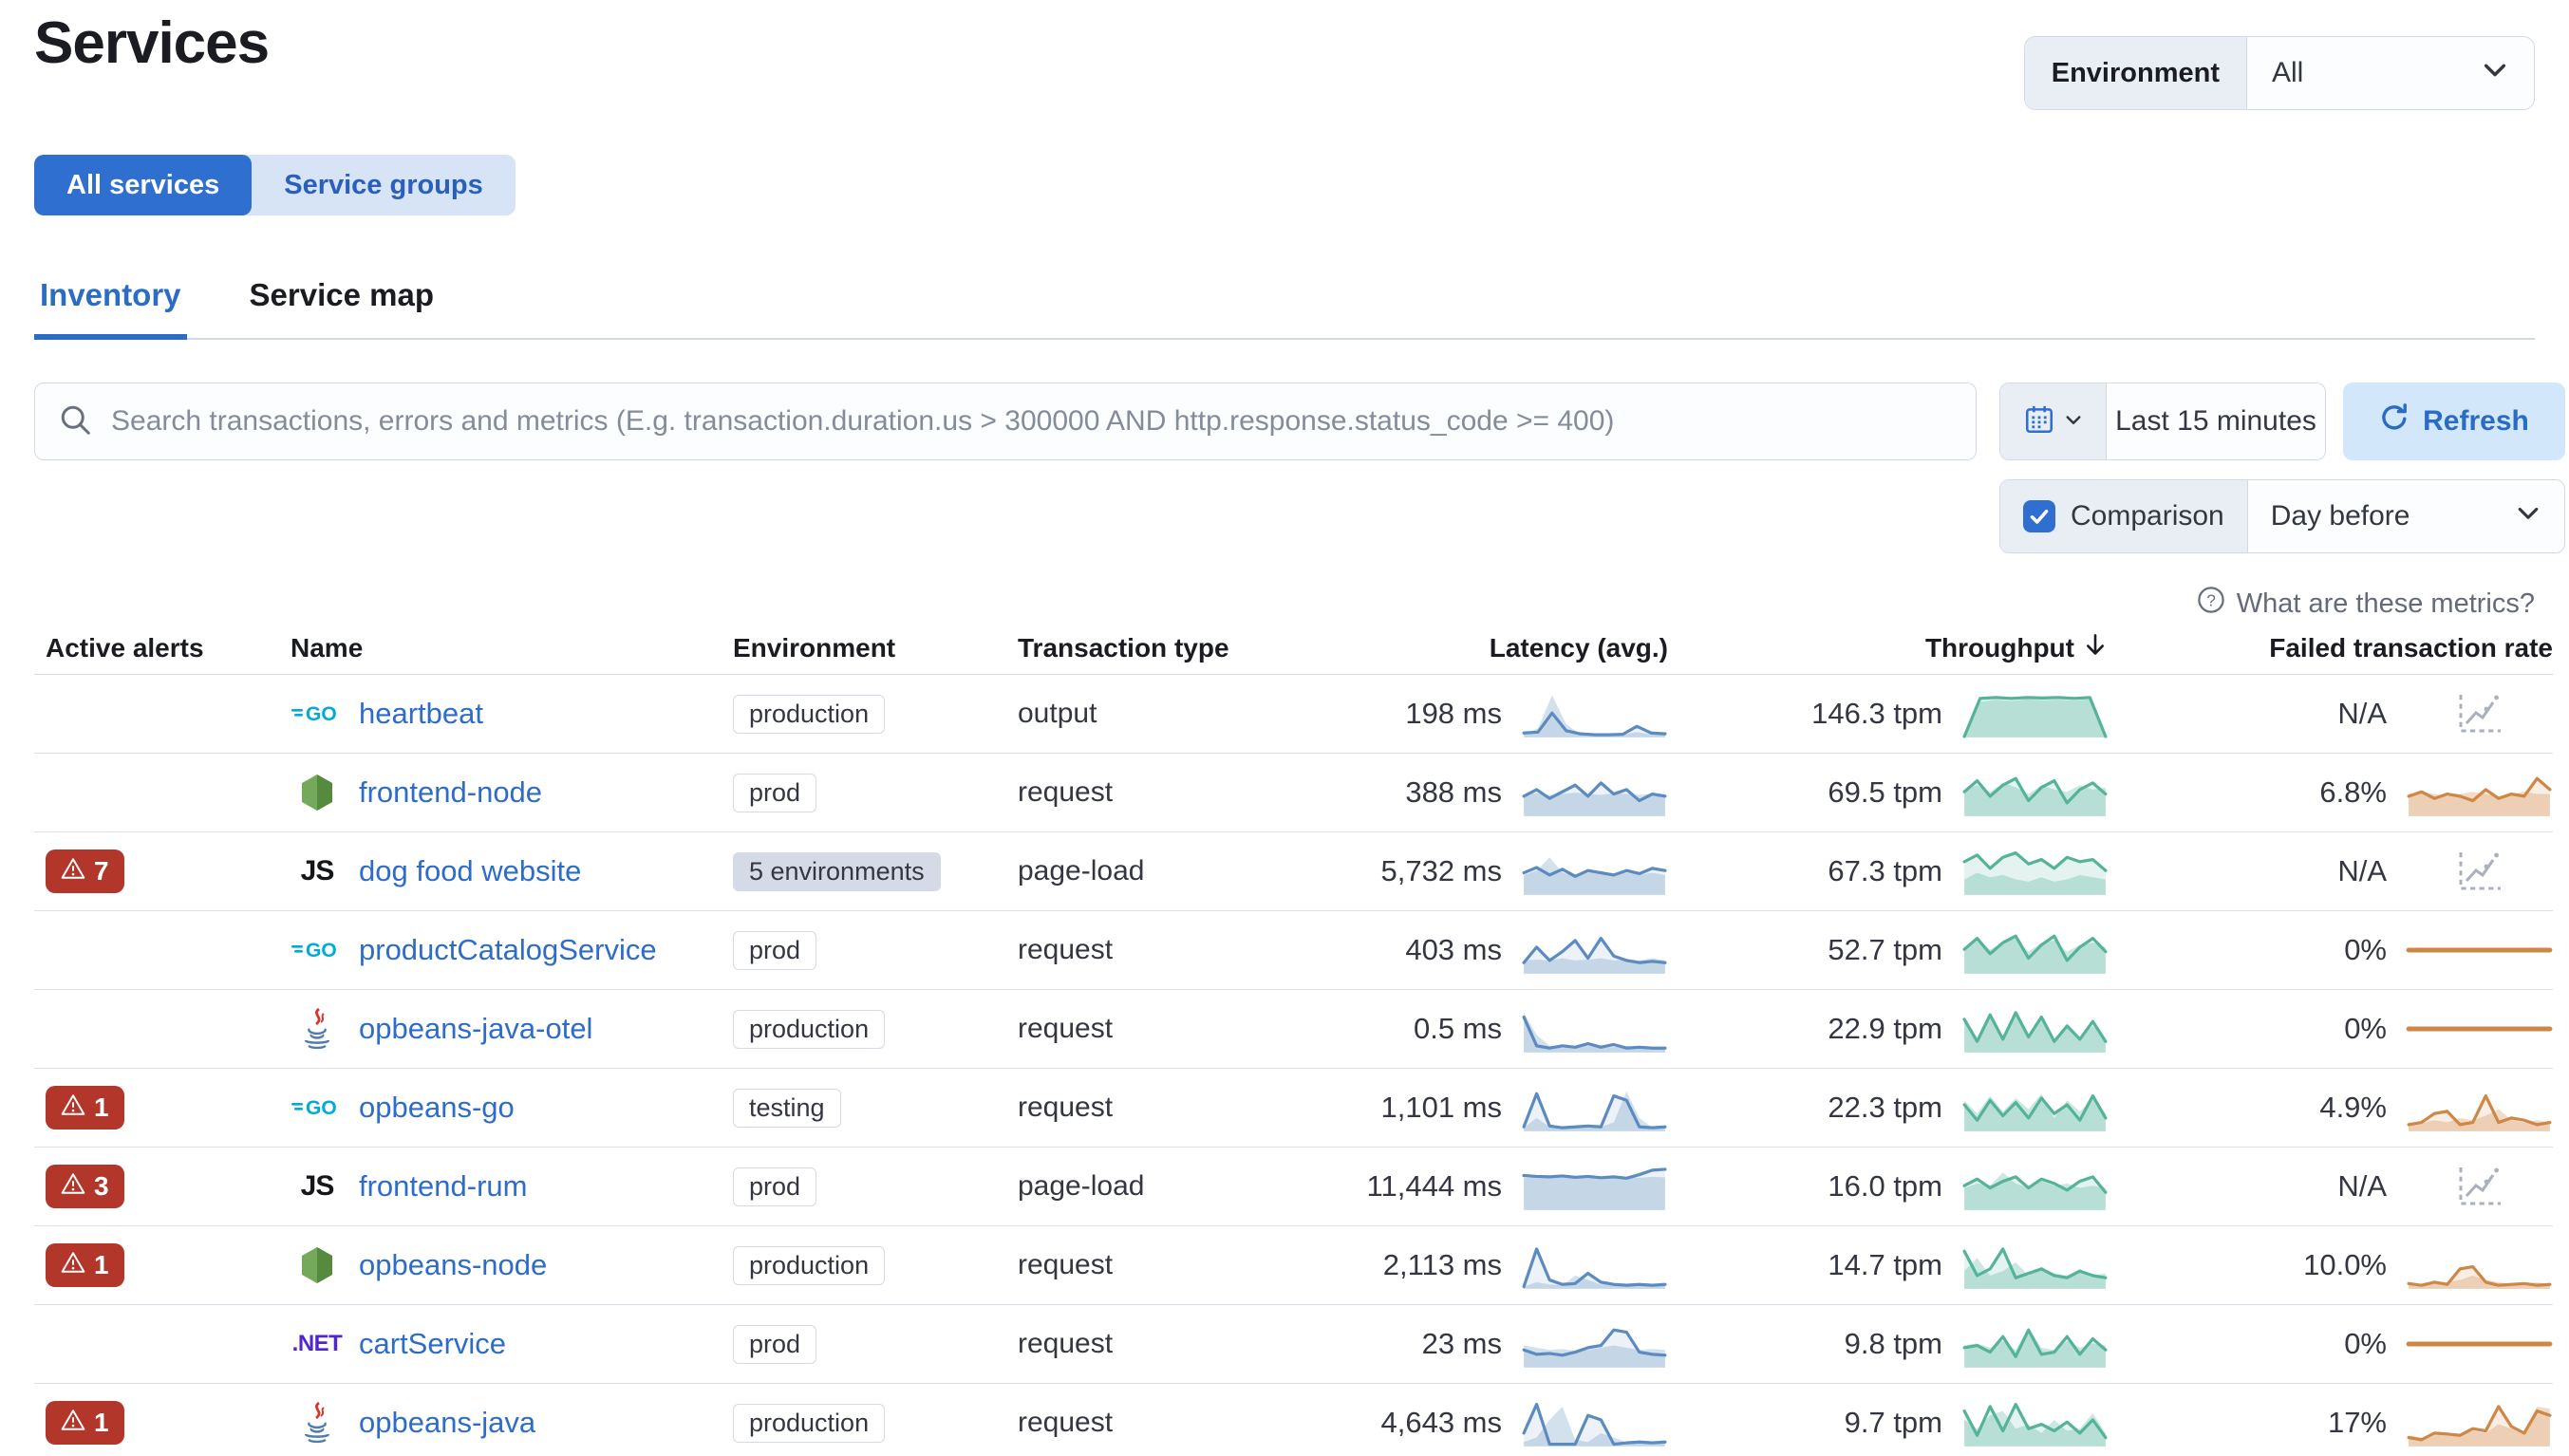 The width and height of the screenshot is (2569, 1456). I want to click on help-label: What are these metrics?, so click(2385, 603).